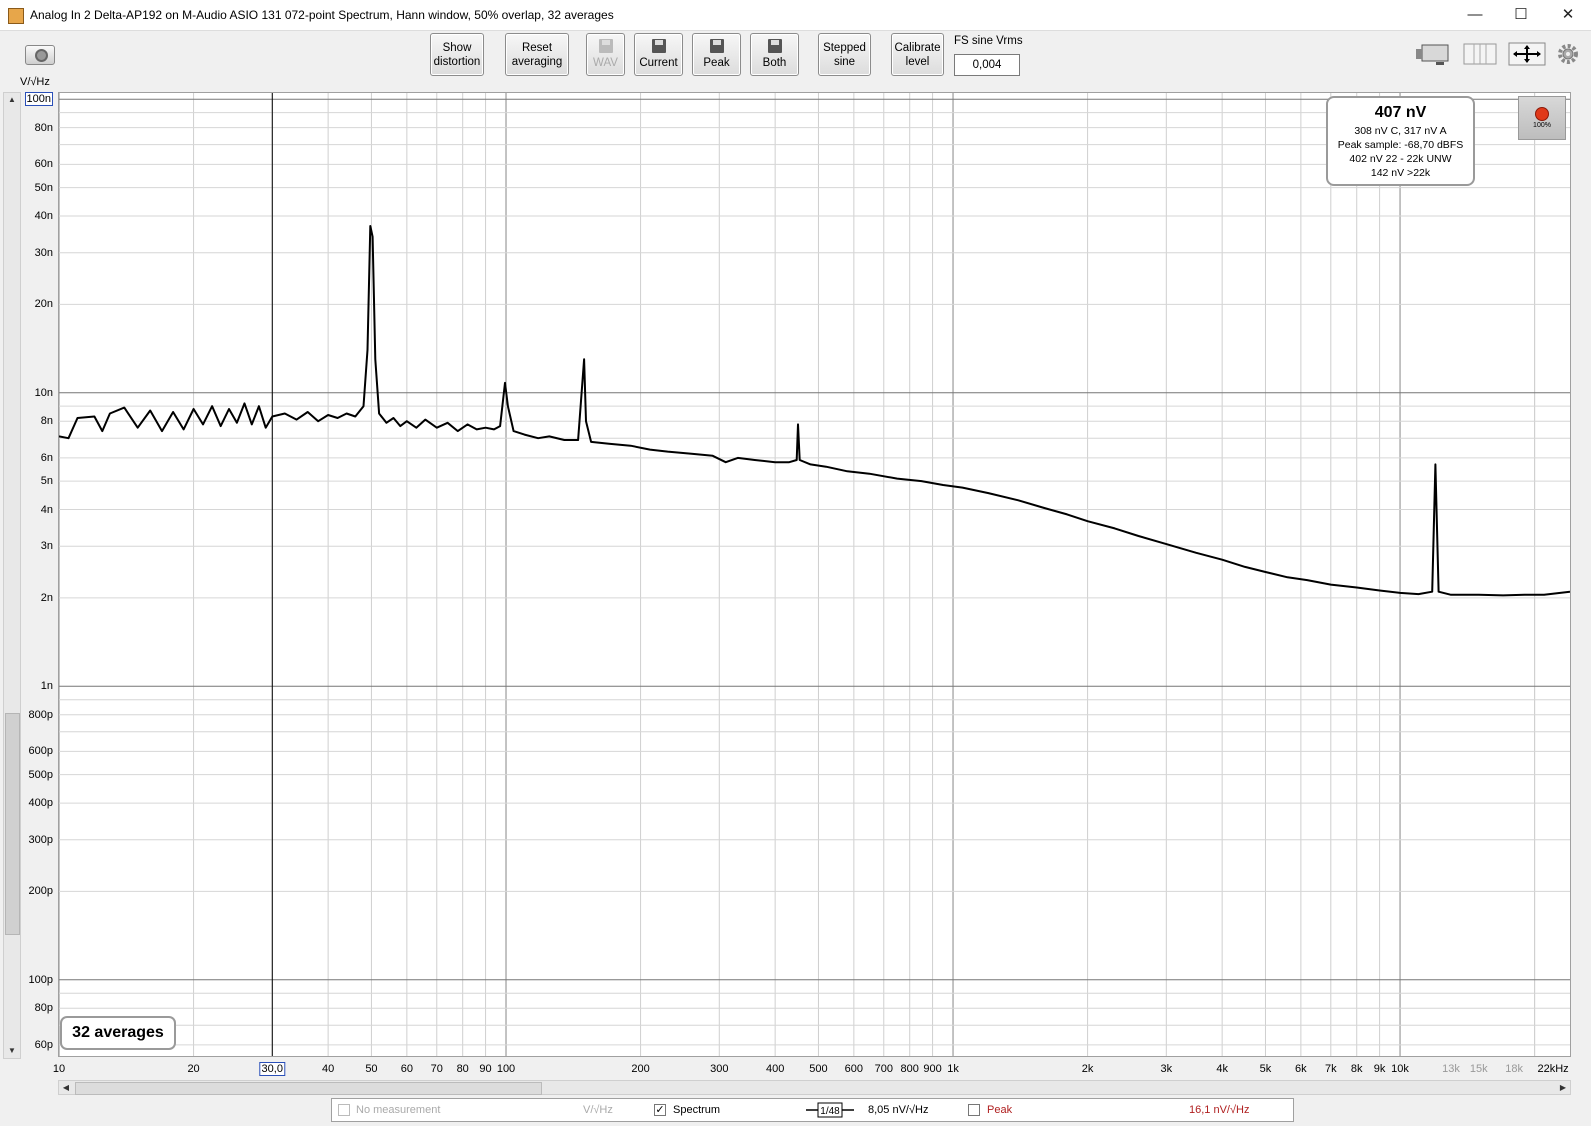 This screenshot has width=1591, height=1126. Describe the element at coordinates (1087, 1069) in the screenshot. I see `x-tick-label: 2k` at that location.